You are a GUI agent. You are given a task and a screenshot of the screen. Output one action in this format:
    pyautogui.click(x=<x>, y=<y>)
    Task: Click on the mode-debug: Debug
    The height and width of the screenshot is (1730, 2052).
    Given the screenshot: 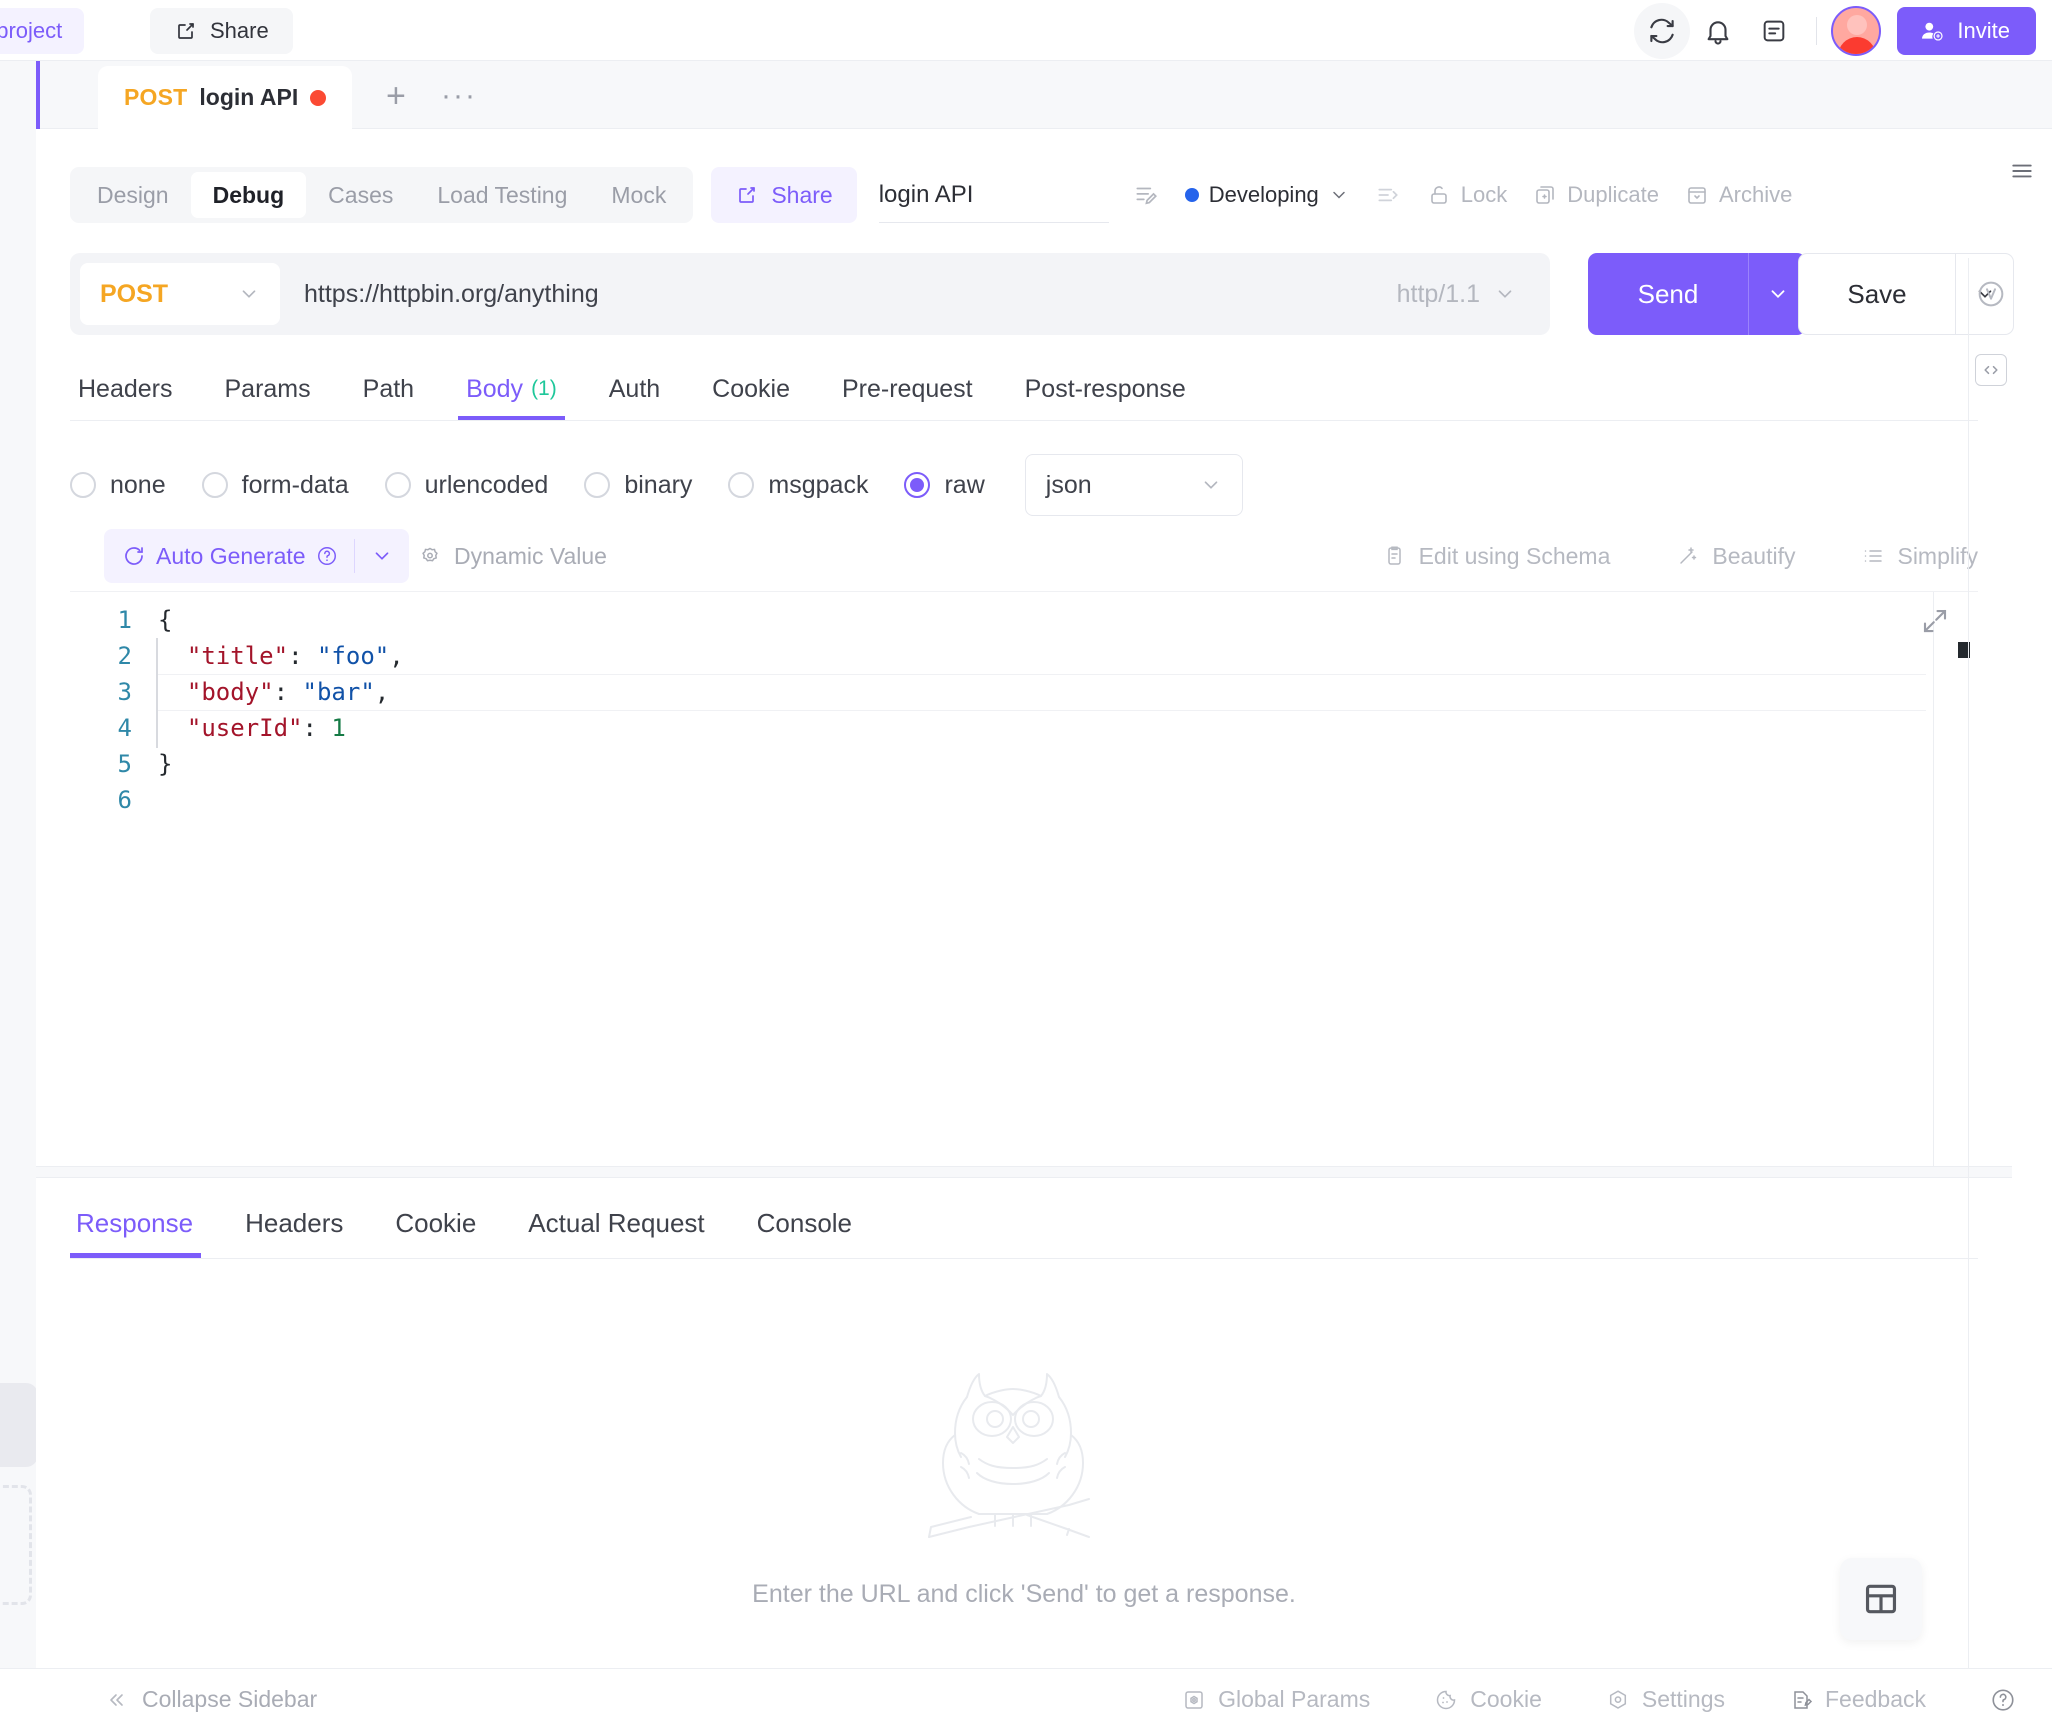 What is the action you would take?
    pyautogui.click(x=248, y=195)
    